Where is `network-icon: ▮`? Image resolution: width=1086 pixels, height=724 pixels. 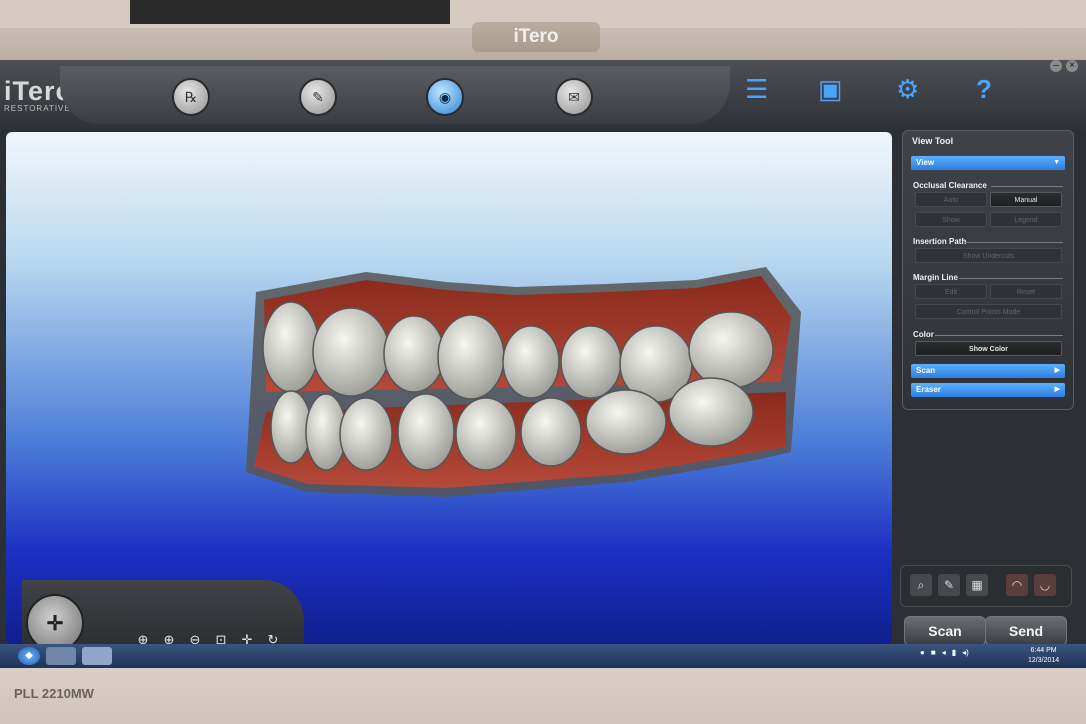 network-icon: ▮ is located at coordinates (954, 652).